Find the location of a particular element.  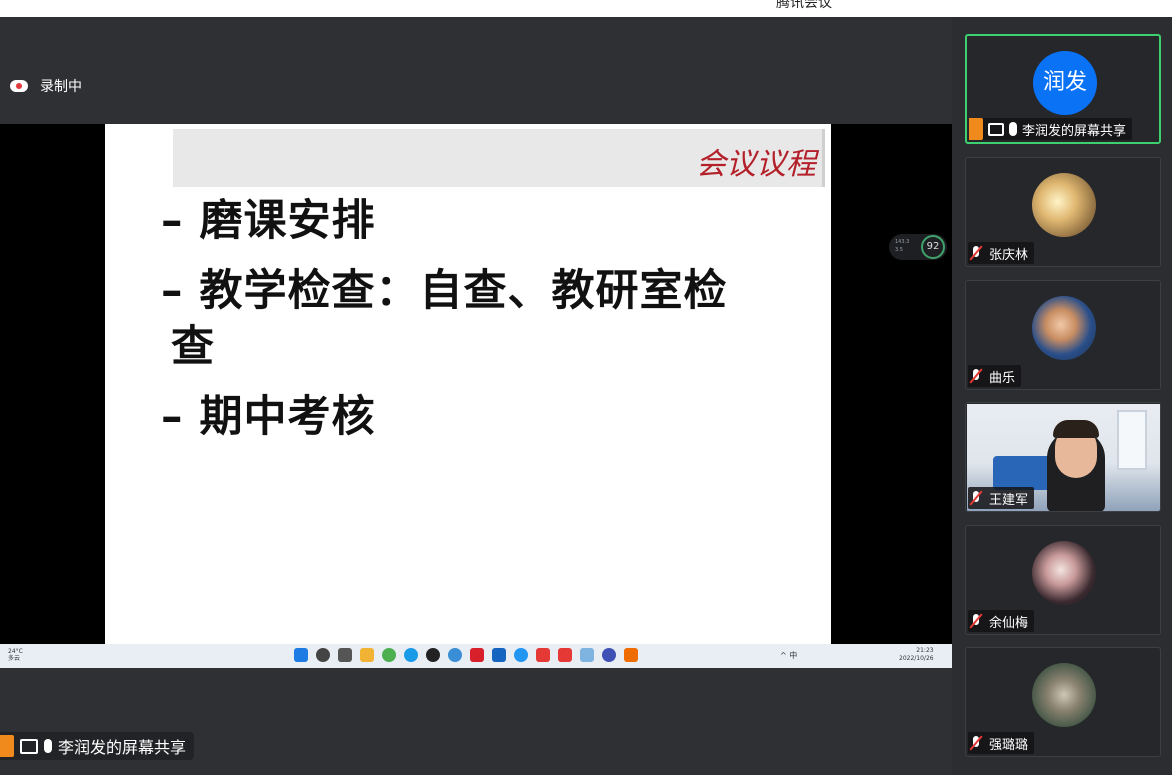

participant-name: 李润发的屏幕共享 is located at coordinates (1074, 131).